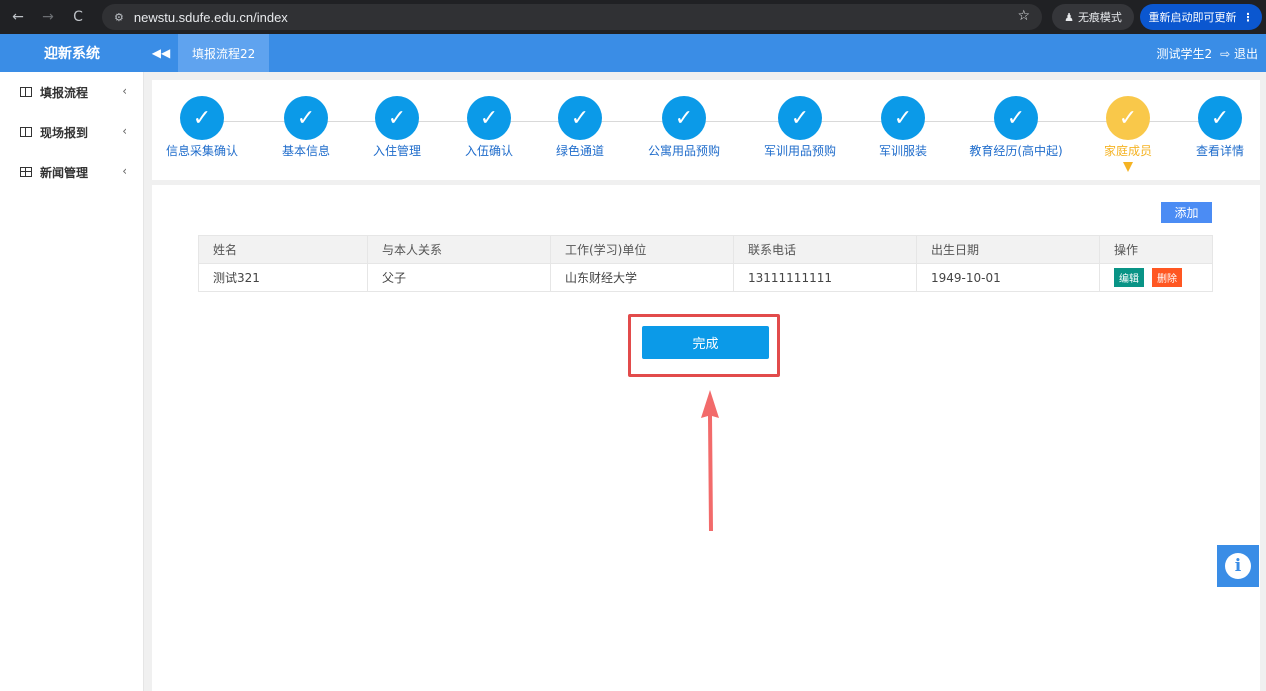 This screenshot has height=691, width=1266. I want to click on back-icon: ←, so click(18, 17).